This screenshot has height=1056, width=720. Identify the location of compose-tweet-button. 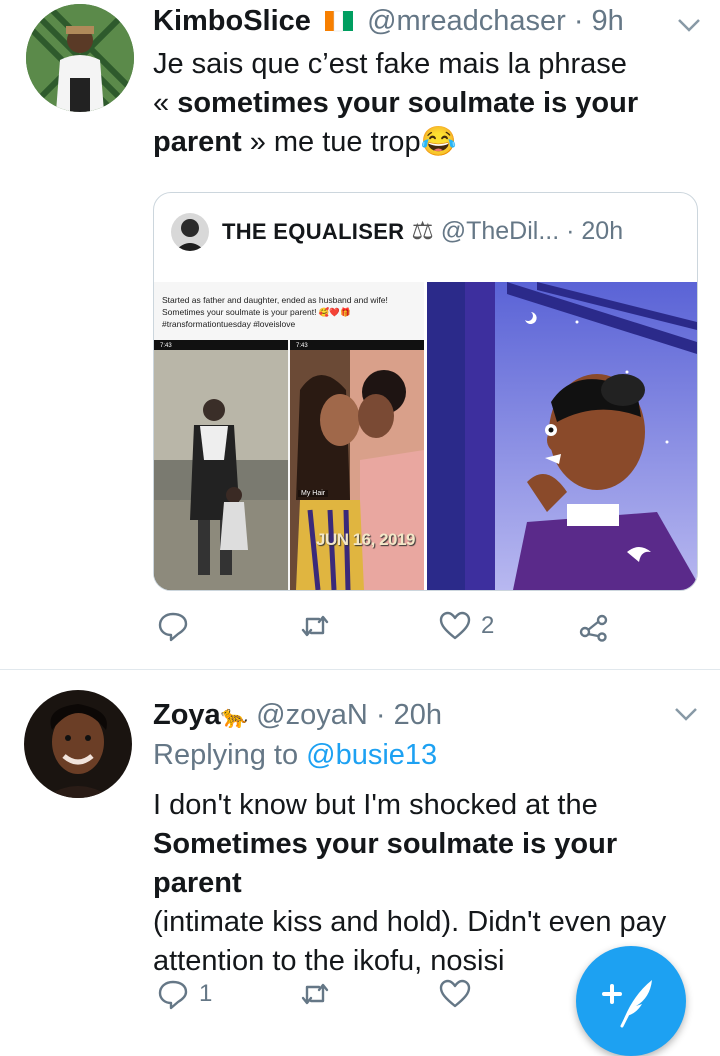
(631, 1001).